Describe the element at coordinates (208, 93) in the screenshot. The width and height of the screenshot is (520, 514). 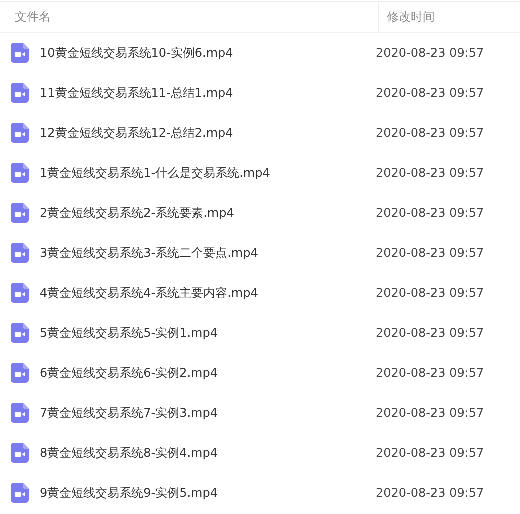
I see `file-name: 11黄金短线交易系统11-总结1.mp4` at that location.